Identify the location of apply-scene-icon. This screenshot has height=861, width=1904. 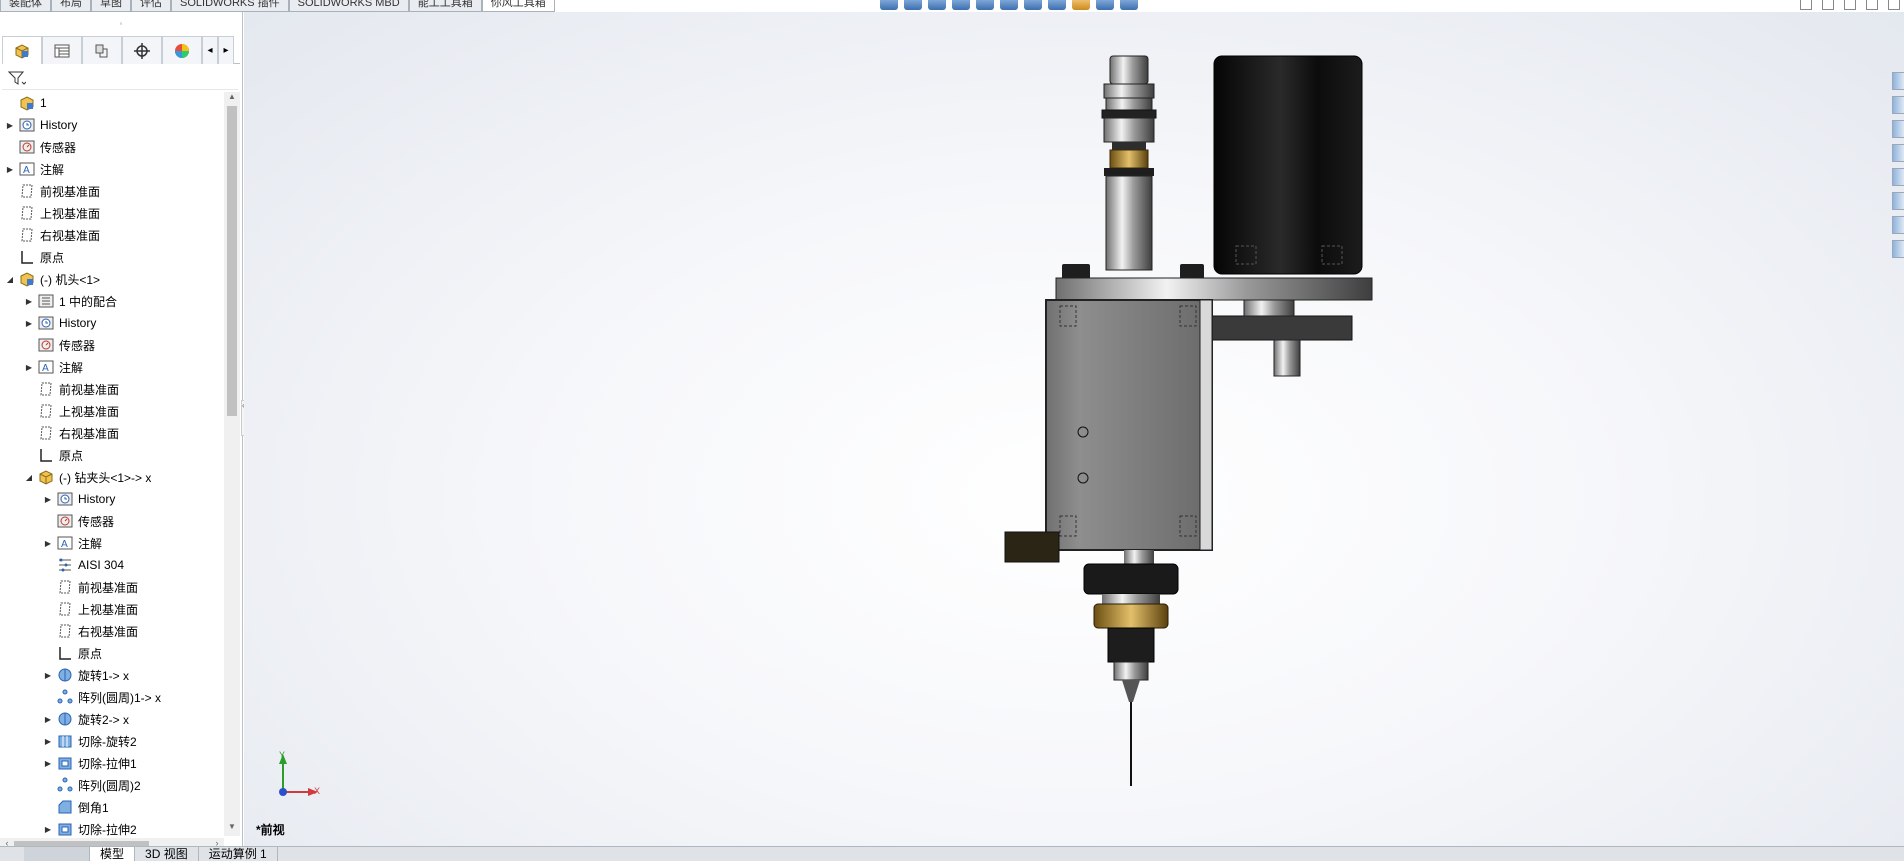
(1105, 5).